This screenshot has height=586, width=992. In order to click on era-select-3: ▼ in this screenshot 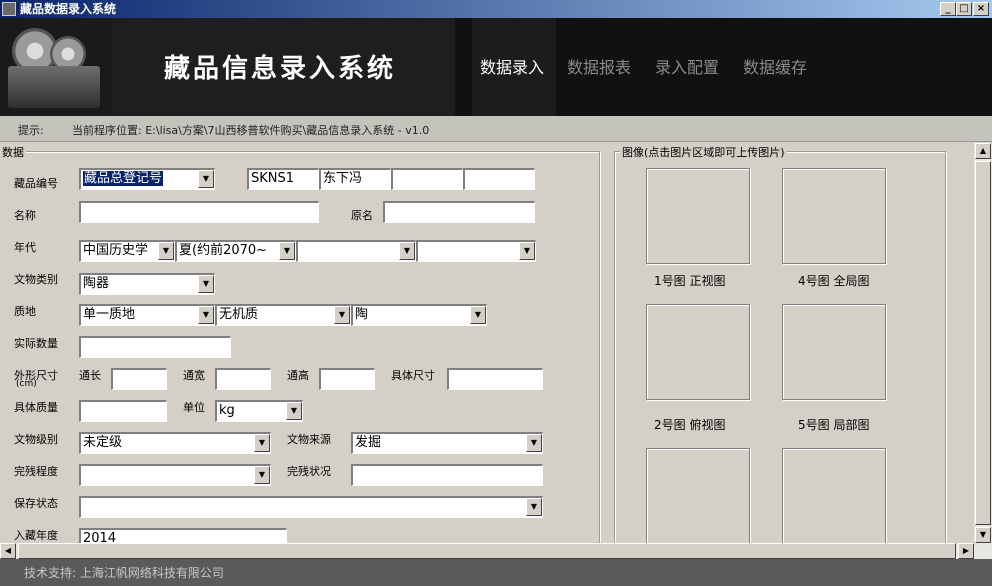, I will do `click(356, 251)`.